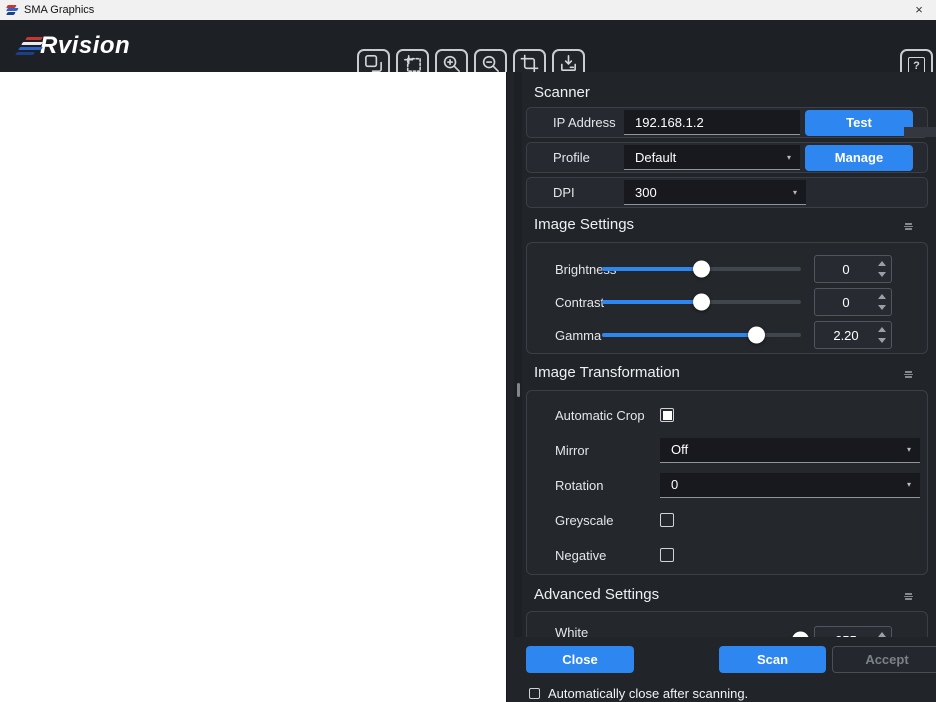  I want to click on brightness-slider-thumb, so click(701, 269).